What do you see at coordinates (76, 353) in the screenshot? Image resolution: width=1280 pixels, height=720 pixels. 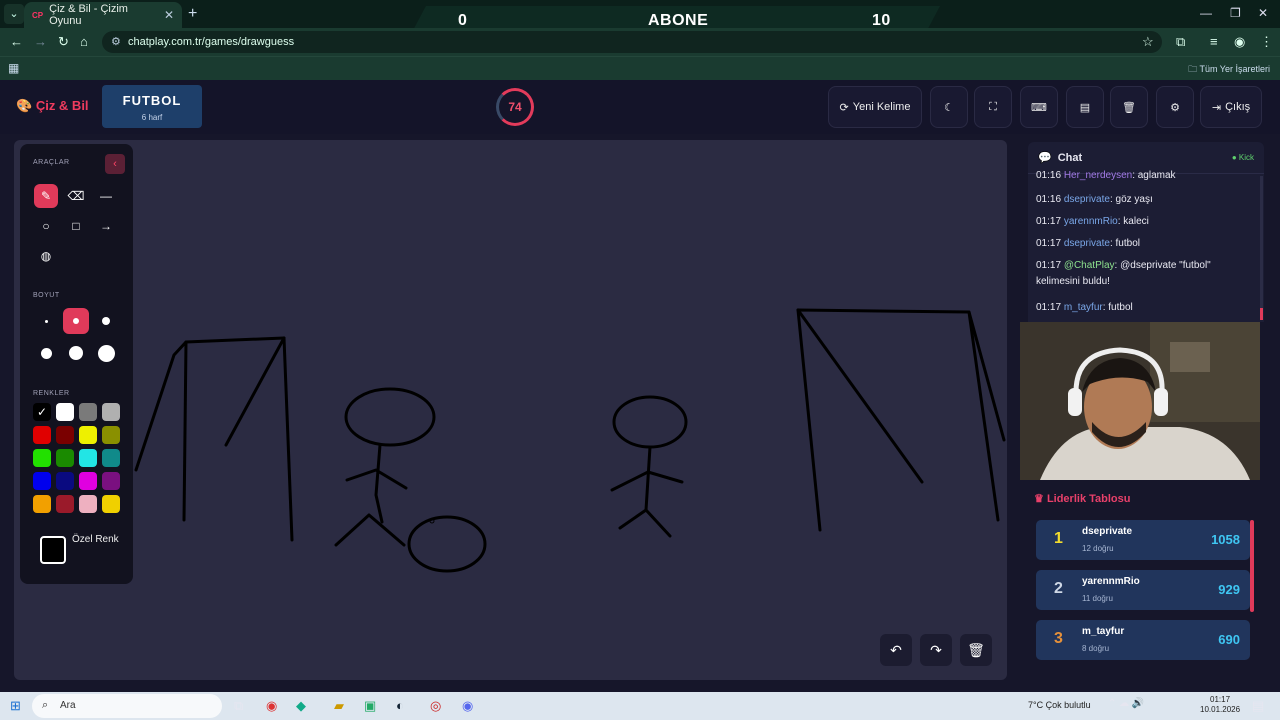 I see `size-xl-button` at bounding box center [76, 353].